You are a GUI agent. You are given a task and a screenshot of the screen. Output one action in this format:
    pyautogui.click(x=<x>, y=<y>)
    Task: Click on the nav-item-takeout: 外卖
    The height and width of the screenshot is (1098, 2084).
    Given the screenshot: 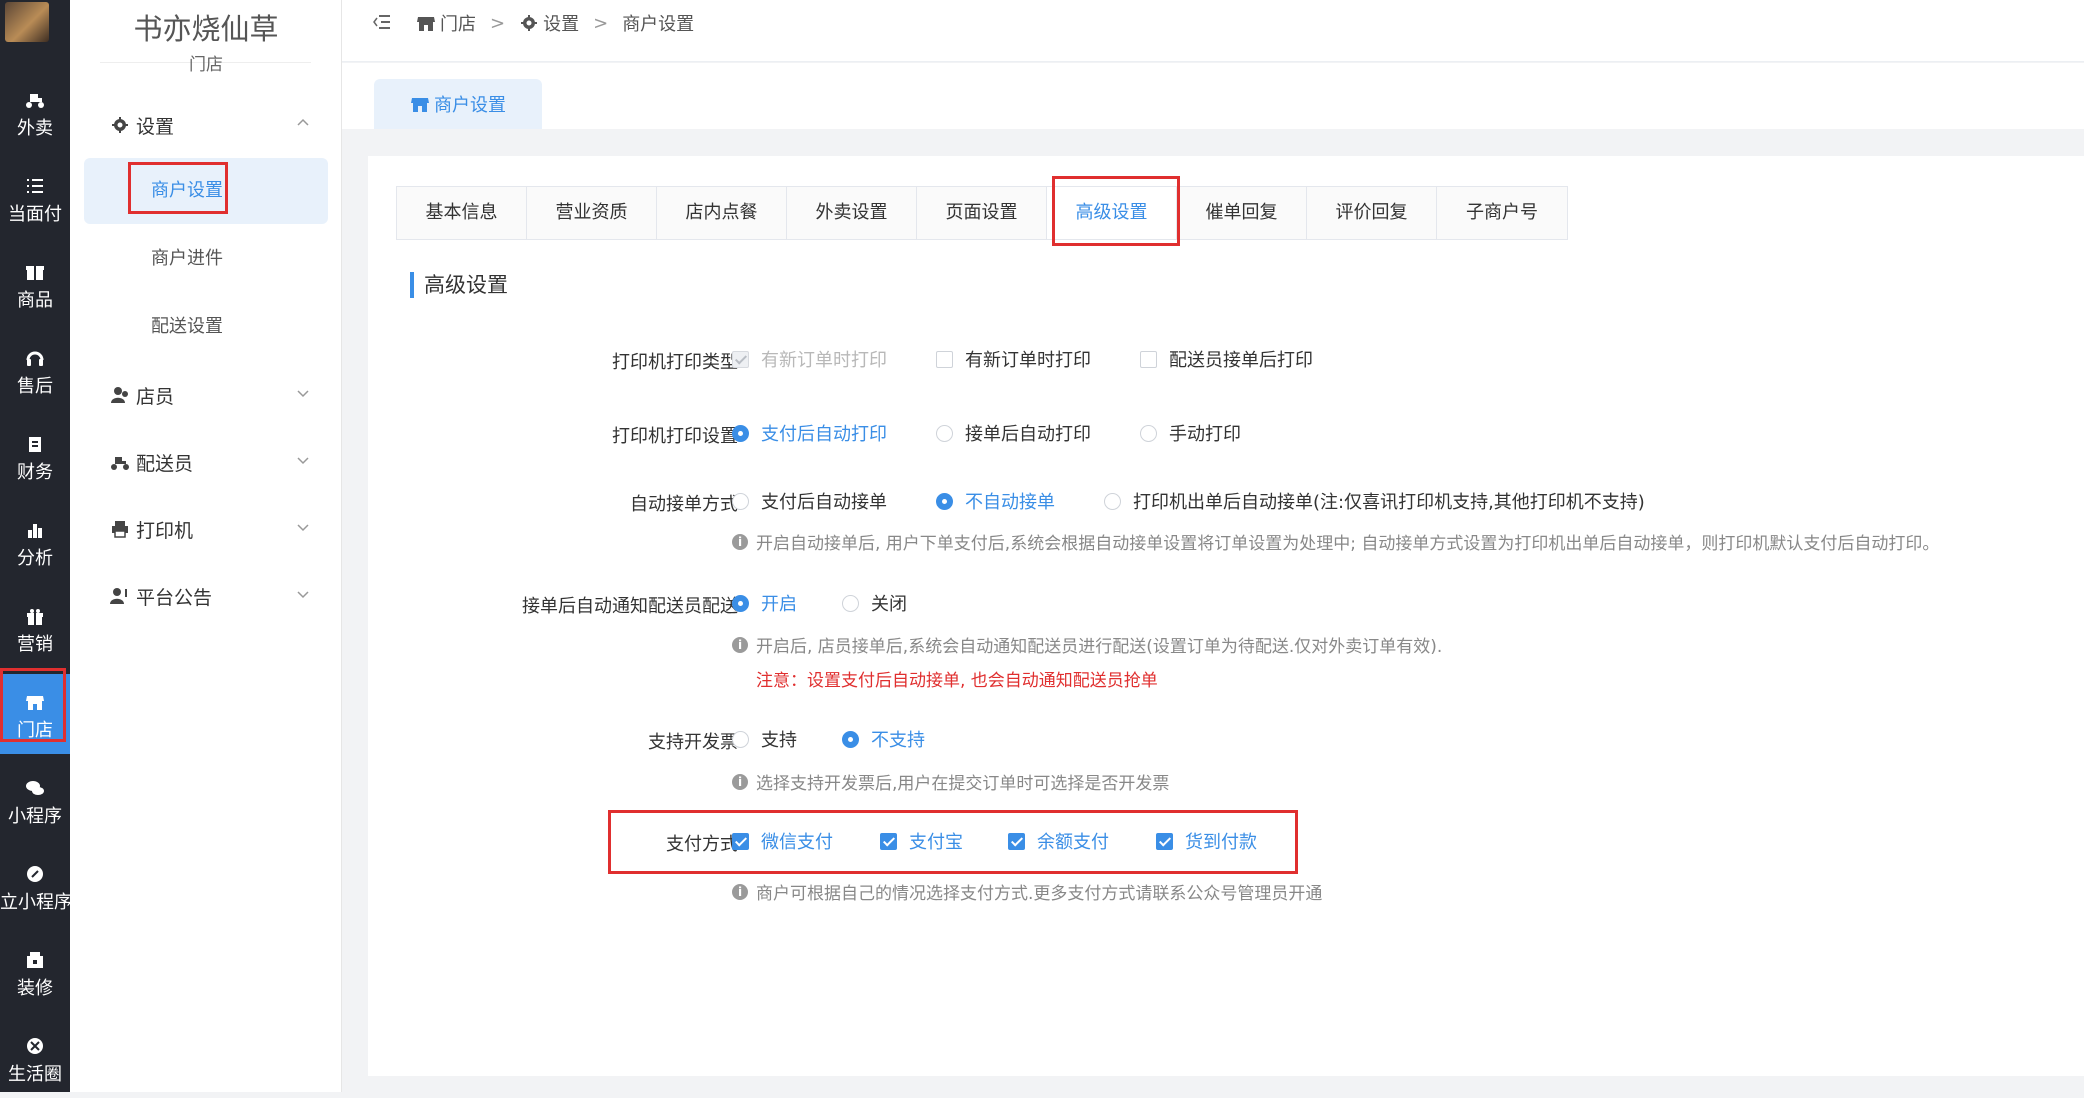 What is the action you would take?
    pyautogui.click(x=35, y=112)
    